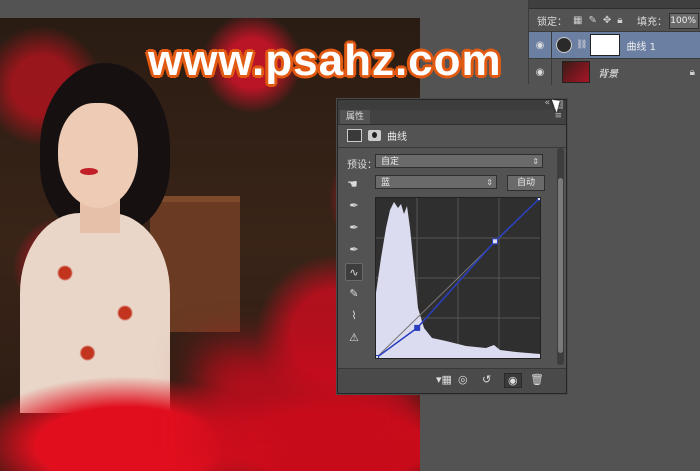  I want to click on woman-lips, so click(89, 171).